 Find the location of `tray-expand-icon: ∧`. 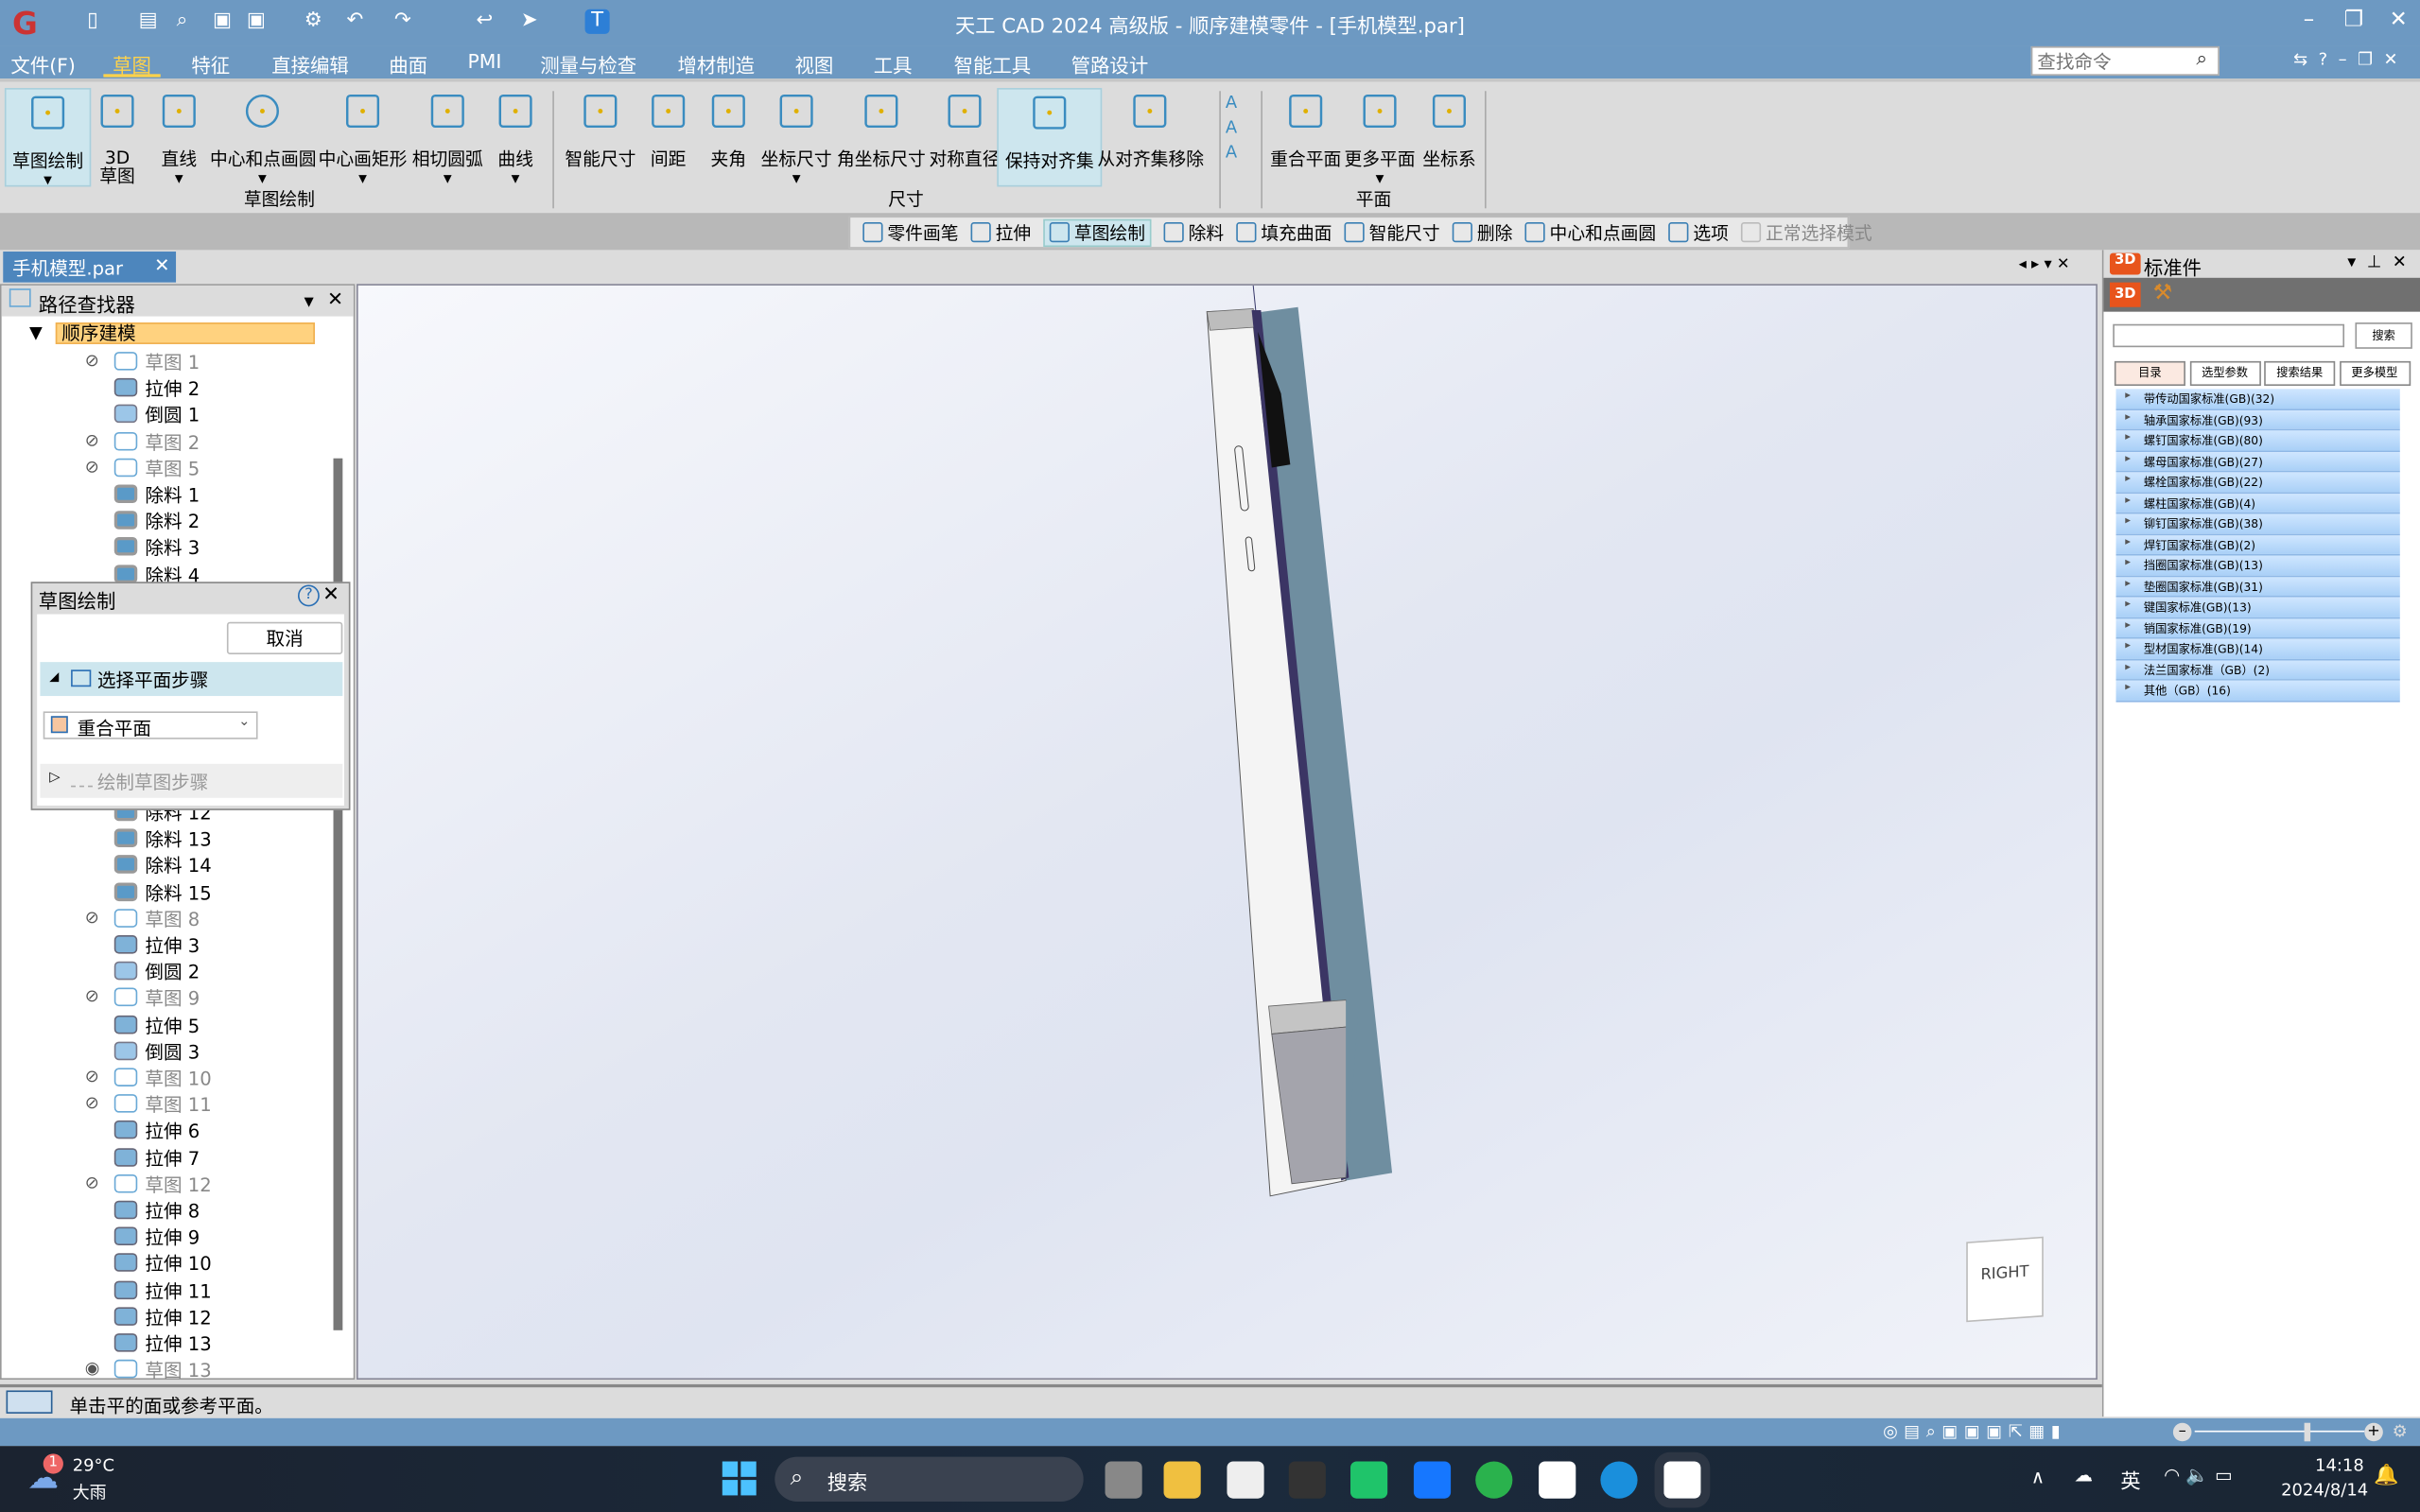

tray-expand-icon: ∧ is located at coordinates (2038, 1476).